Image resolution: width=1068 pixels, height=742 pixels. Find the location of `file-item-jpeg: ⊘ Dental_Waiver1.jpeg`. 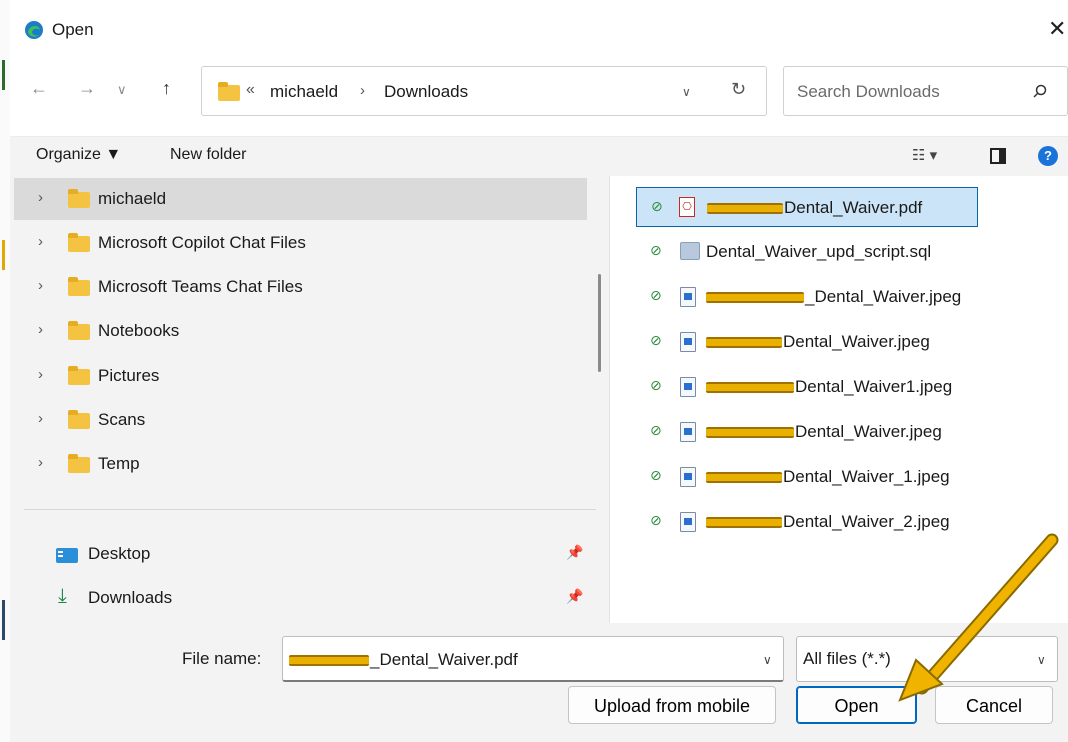

file-item-jpeg: ⊘ Dental_Waiver1.jpeg is located at coordinates (807, 387).